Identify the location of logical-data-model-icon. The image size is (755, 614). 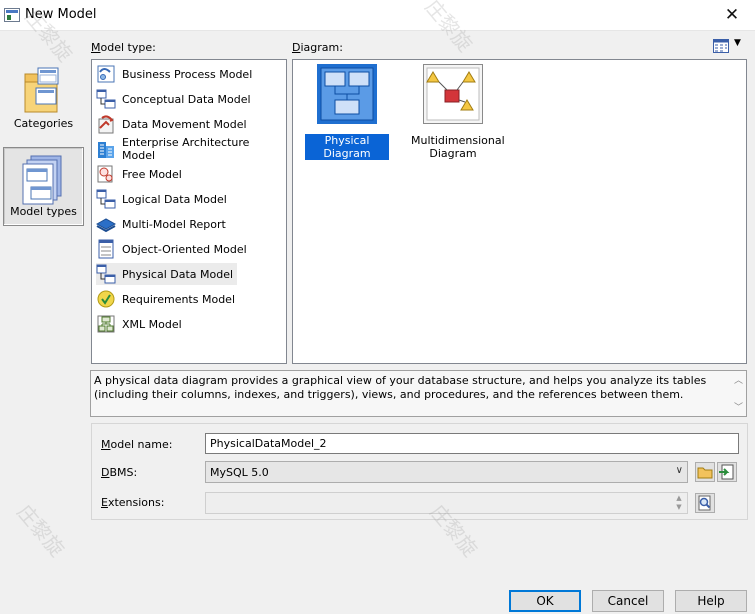
(106, 199).